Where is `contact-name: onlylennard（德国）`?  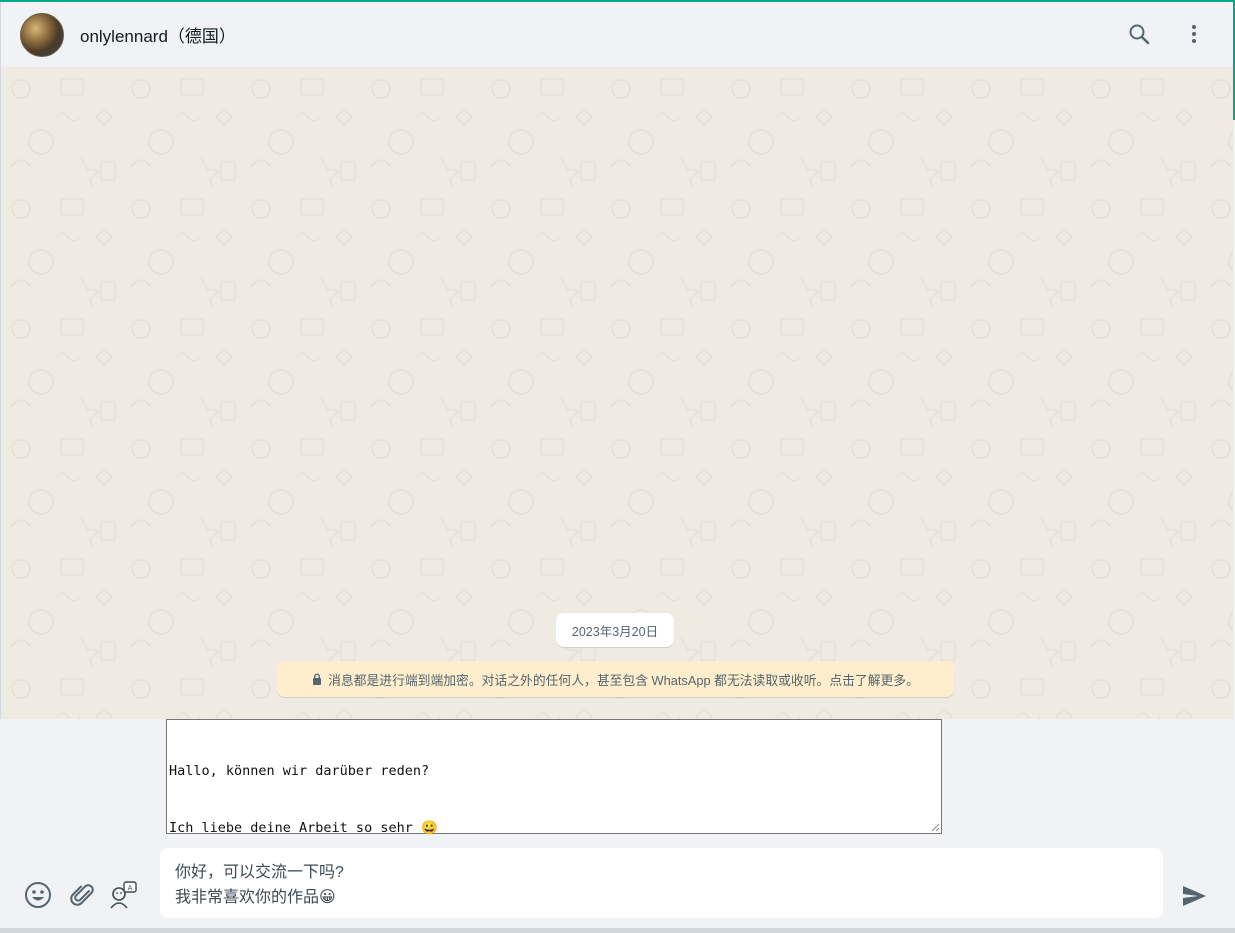 contact-name: onlylennard（德国） is located at coordinates (158, 34).